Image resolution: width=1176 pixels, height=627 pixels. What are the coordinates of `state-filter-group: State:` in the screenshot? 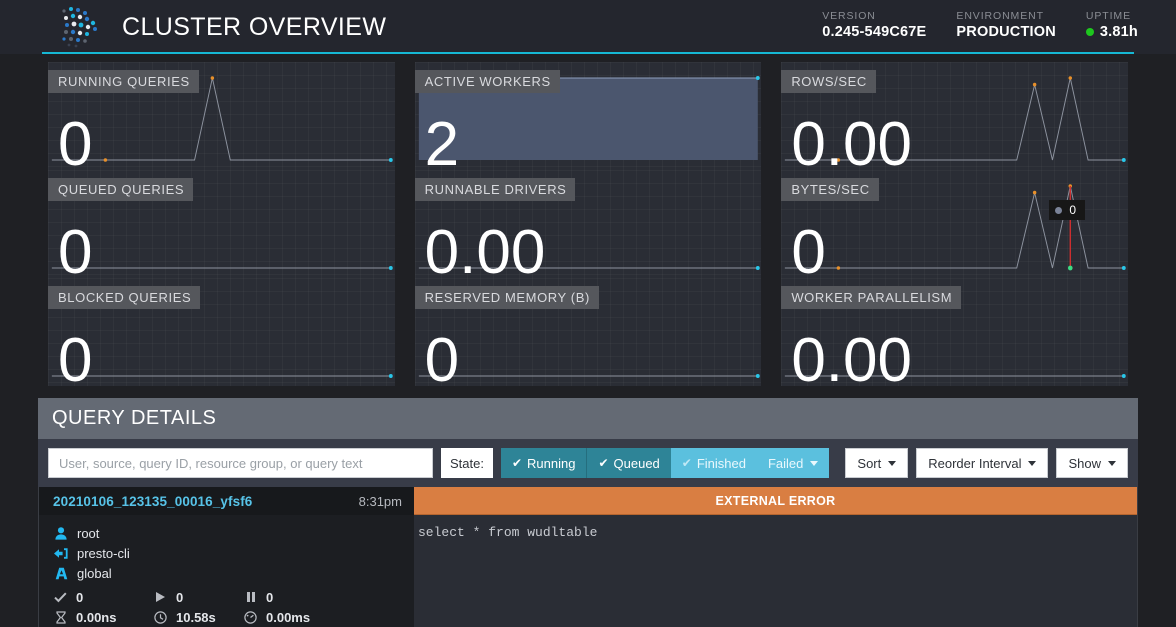 It's located at (466, 463).